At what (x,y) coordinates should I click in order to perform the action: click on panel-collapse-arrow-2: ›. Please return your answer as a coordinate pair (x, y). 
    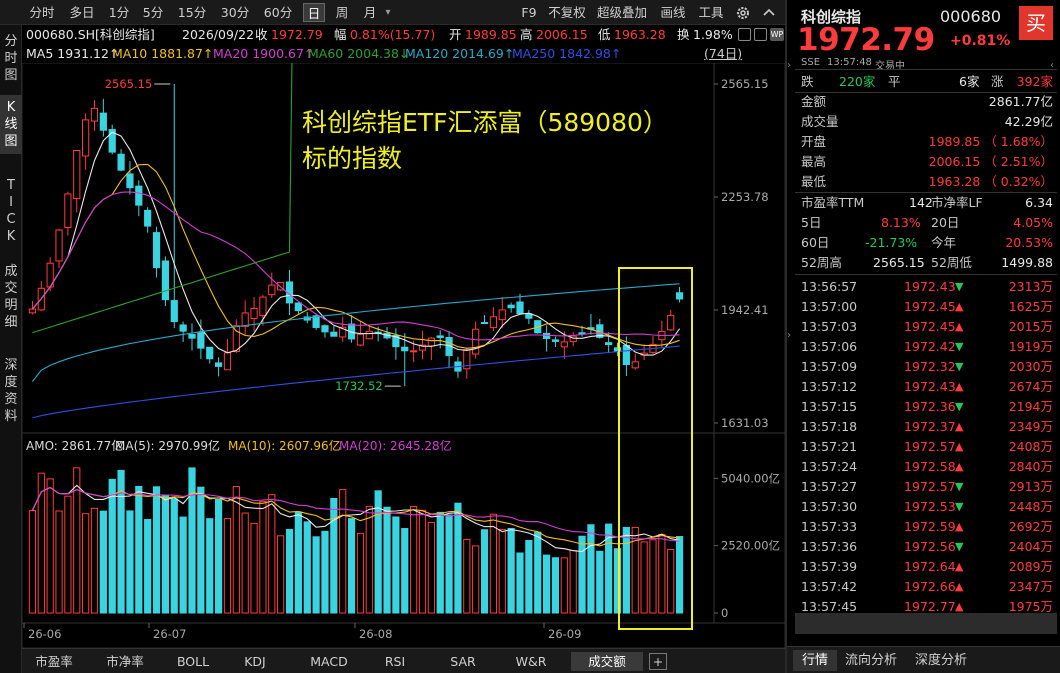
    Looking at the image, I should click on (791, 340).